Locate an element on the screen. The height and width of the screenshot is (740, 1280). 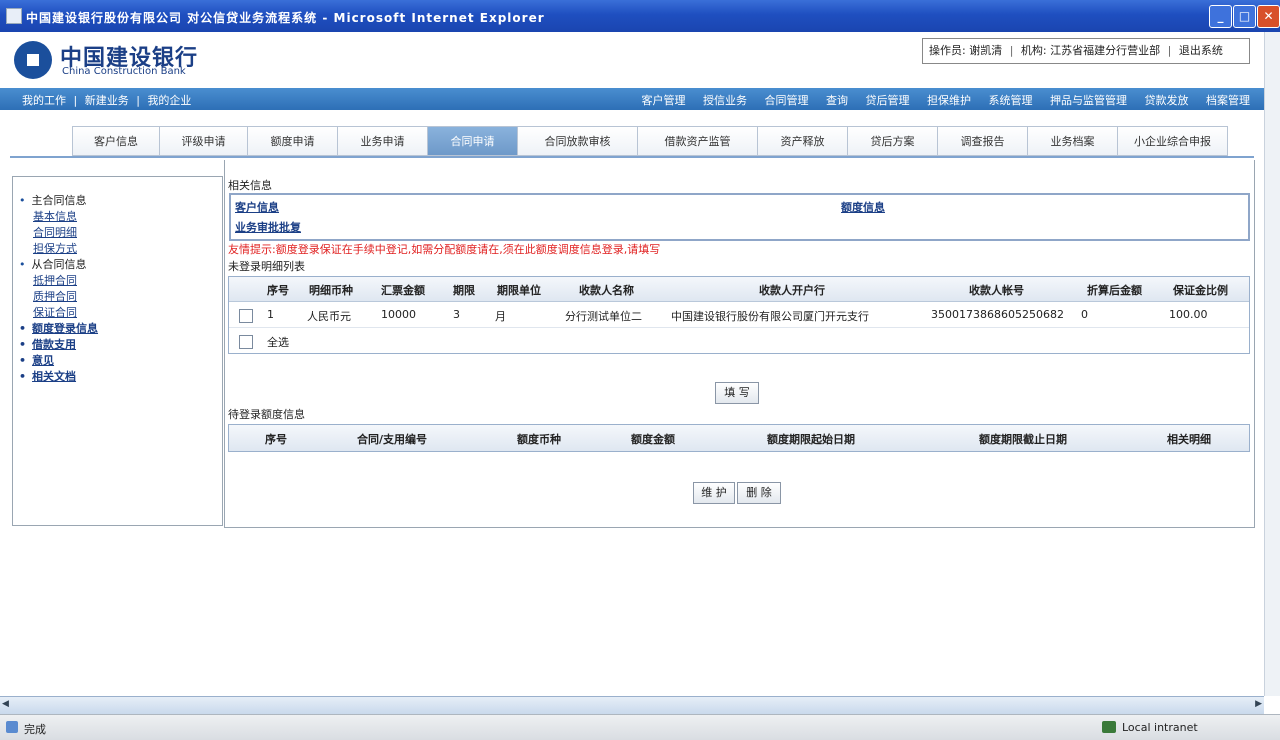
nav-my-enterprise: 我的企业 is located at coordinates (169, 100).